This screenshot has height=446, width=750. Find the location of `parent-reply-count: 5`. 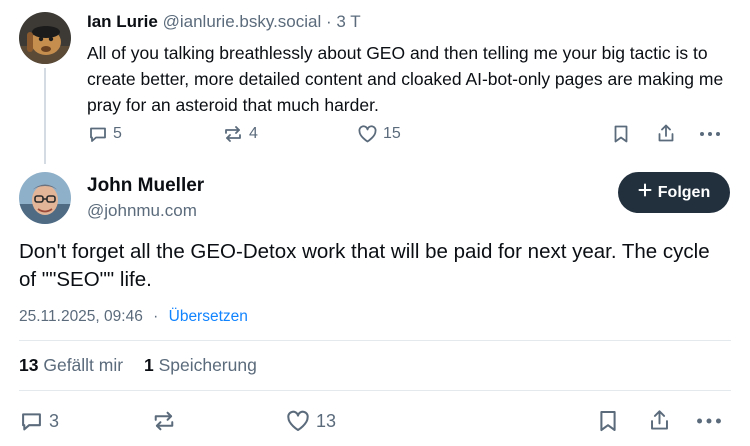

parent-reply-count: 5 is located at coordinates (117, 133).